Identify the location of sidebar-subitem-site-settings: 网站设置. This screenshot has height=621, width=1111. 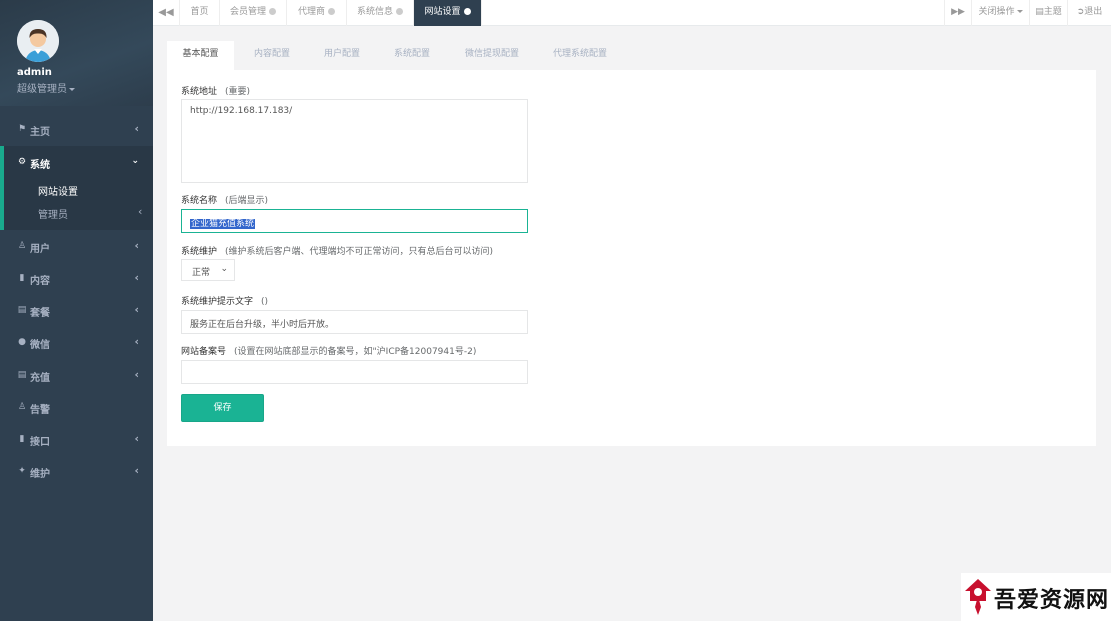
(58, 190).